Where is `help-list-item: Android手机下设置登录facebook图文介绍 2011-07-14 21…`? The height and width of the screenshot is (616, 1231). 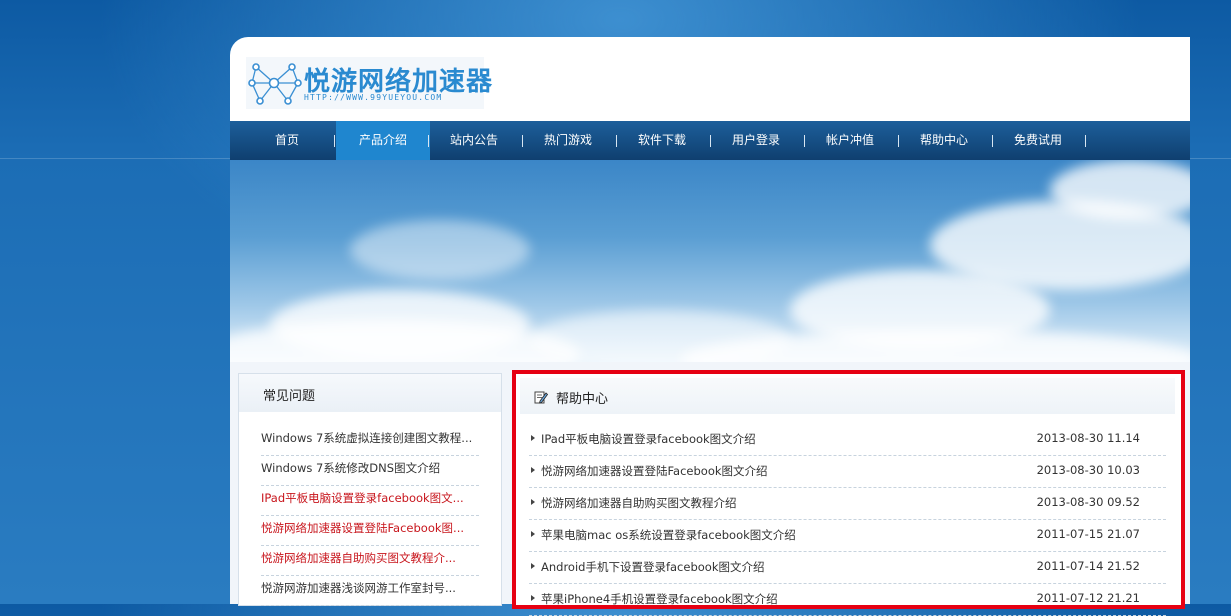
help-list-item: Android手机下设置登录facebook图文介绍 2011-07-14 21… is located at coordinates (847, 568).